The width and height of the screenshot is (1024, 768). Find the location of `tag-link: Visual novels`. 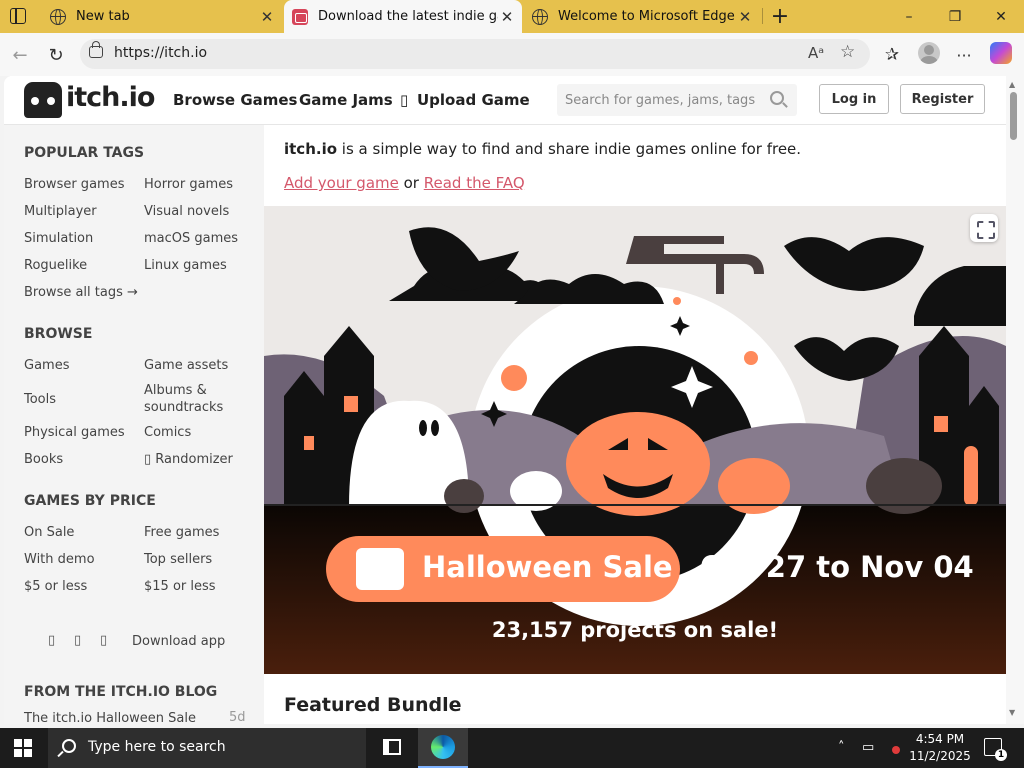

tag-link: Visual novels is located at coordinates (186, 211).